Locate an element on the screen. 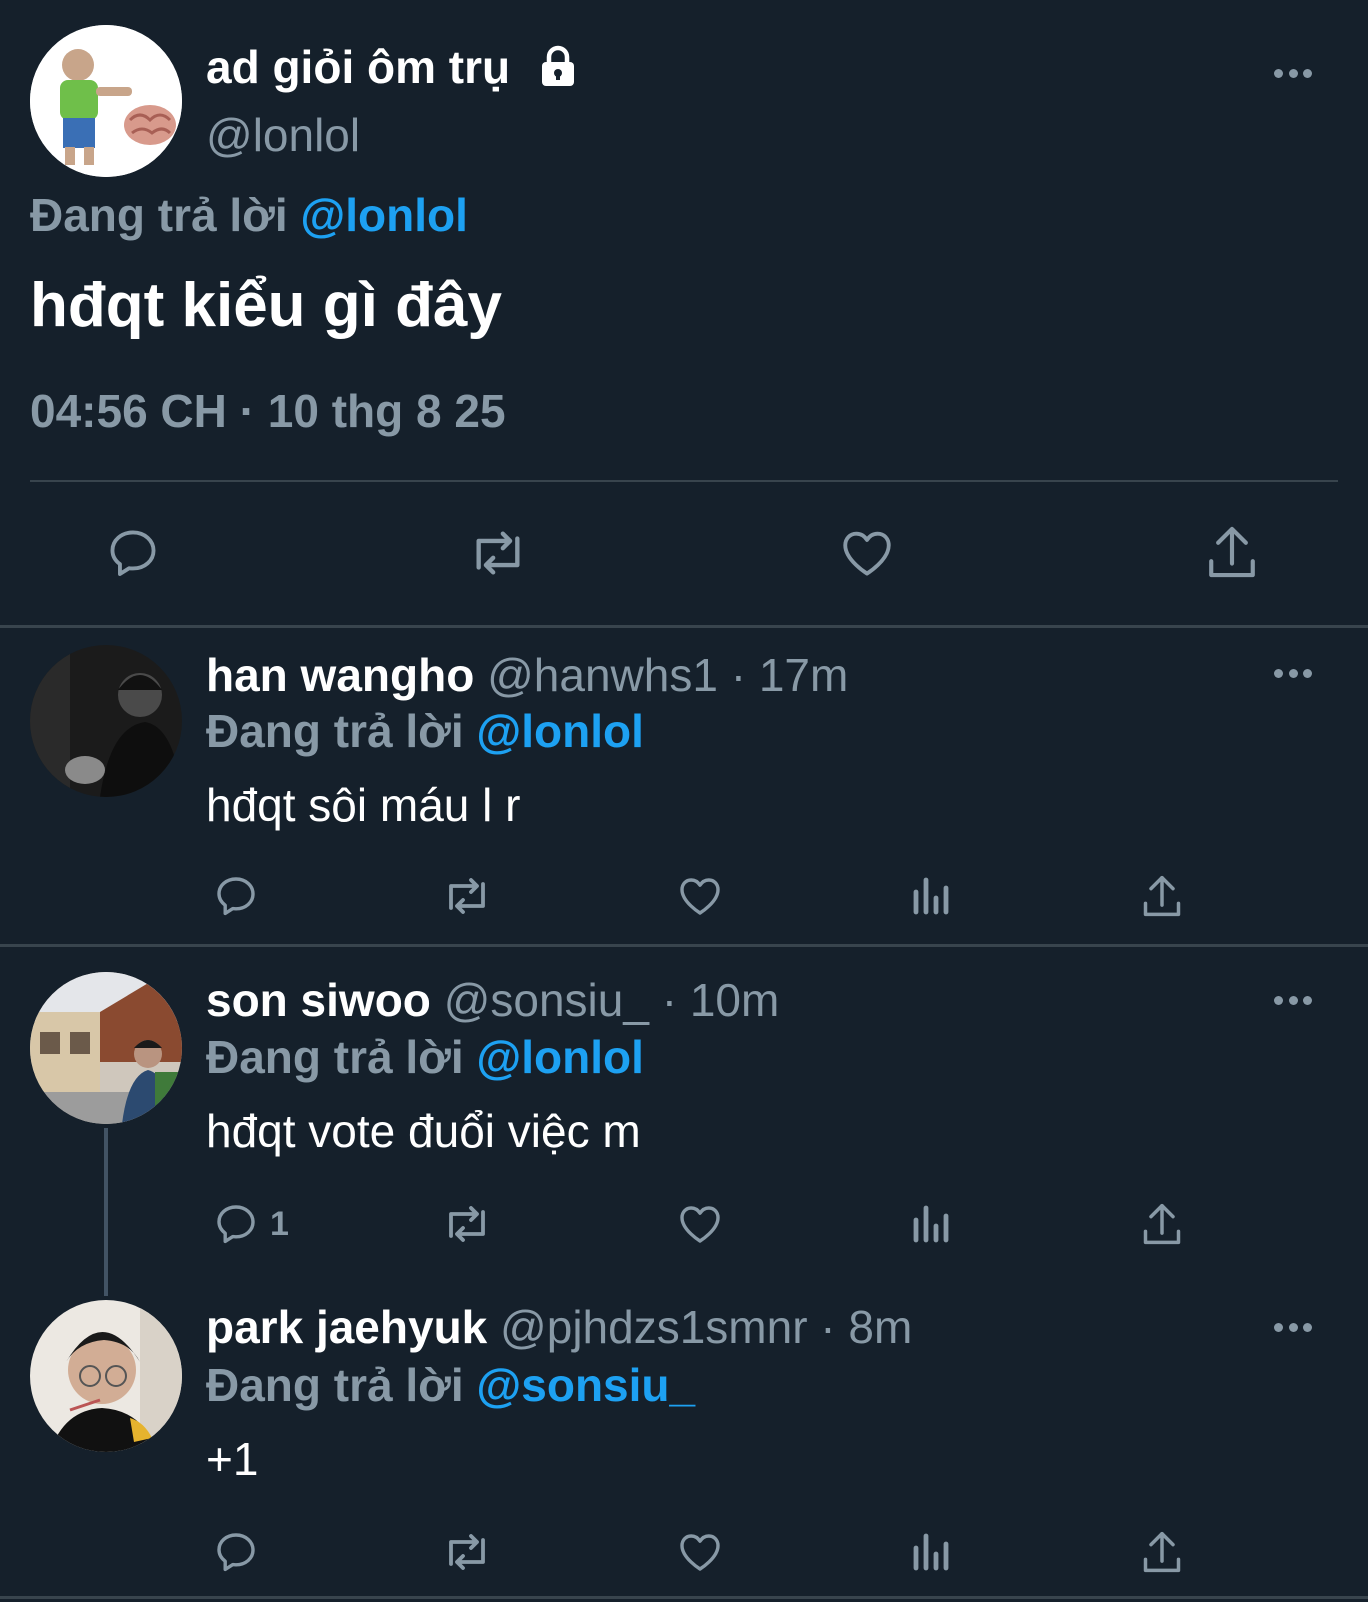 The height and width of the screenshot is (1602, 1368). time: · 10m is located at coordinates (714, 1000).